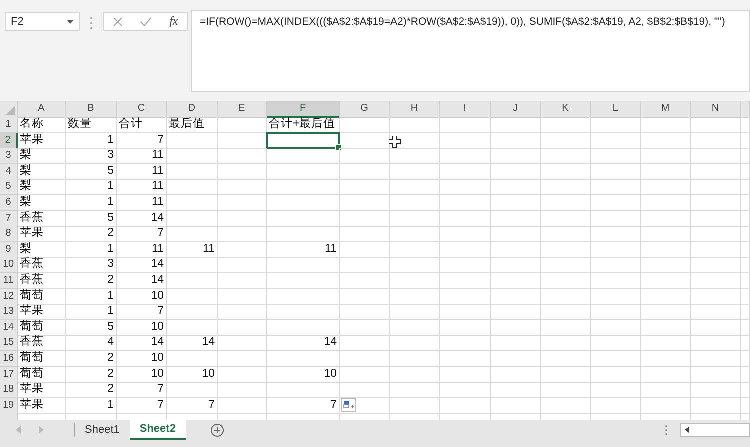 The height and width of the screenshot is (447, 750). Describe the element at coordinates (9, 202) in the screenshot. I see `row-header: 6` at that location.